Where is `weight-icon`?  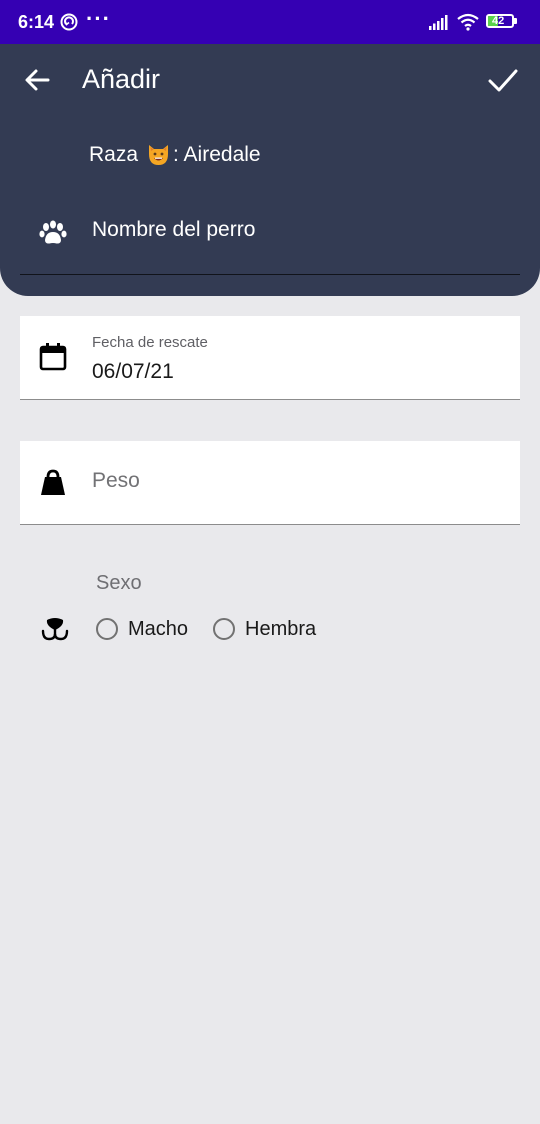 weight-icon is located at coordinates (53, 482).